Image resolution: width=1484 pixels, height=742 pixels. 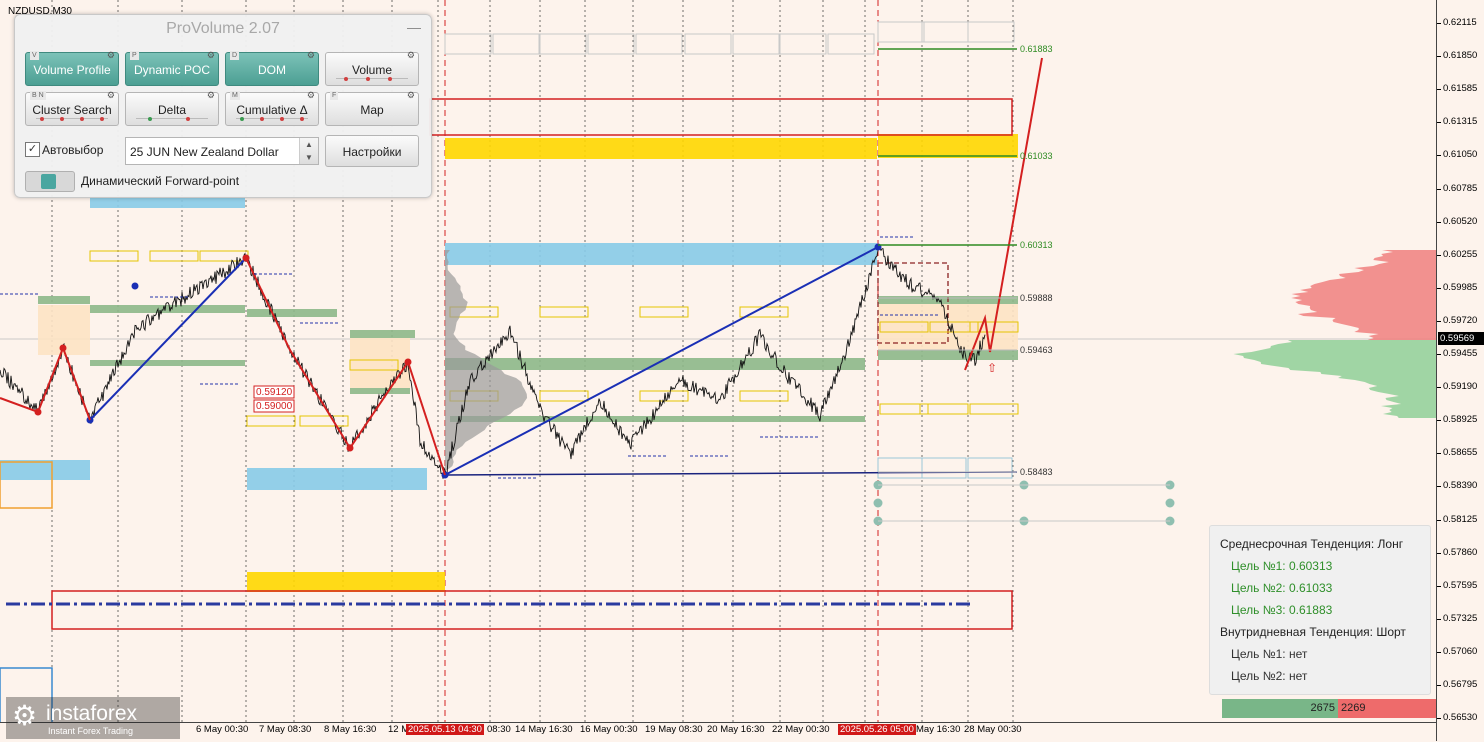 I want to click on time-label: 20 May 16:30, so click(x=736, y=729).